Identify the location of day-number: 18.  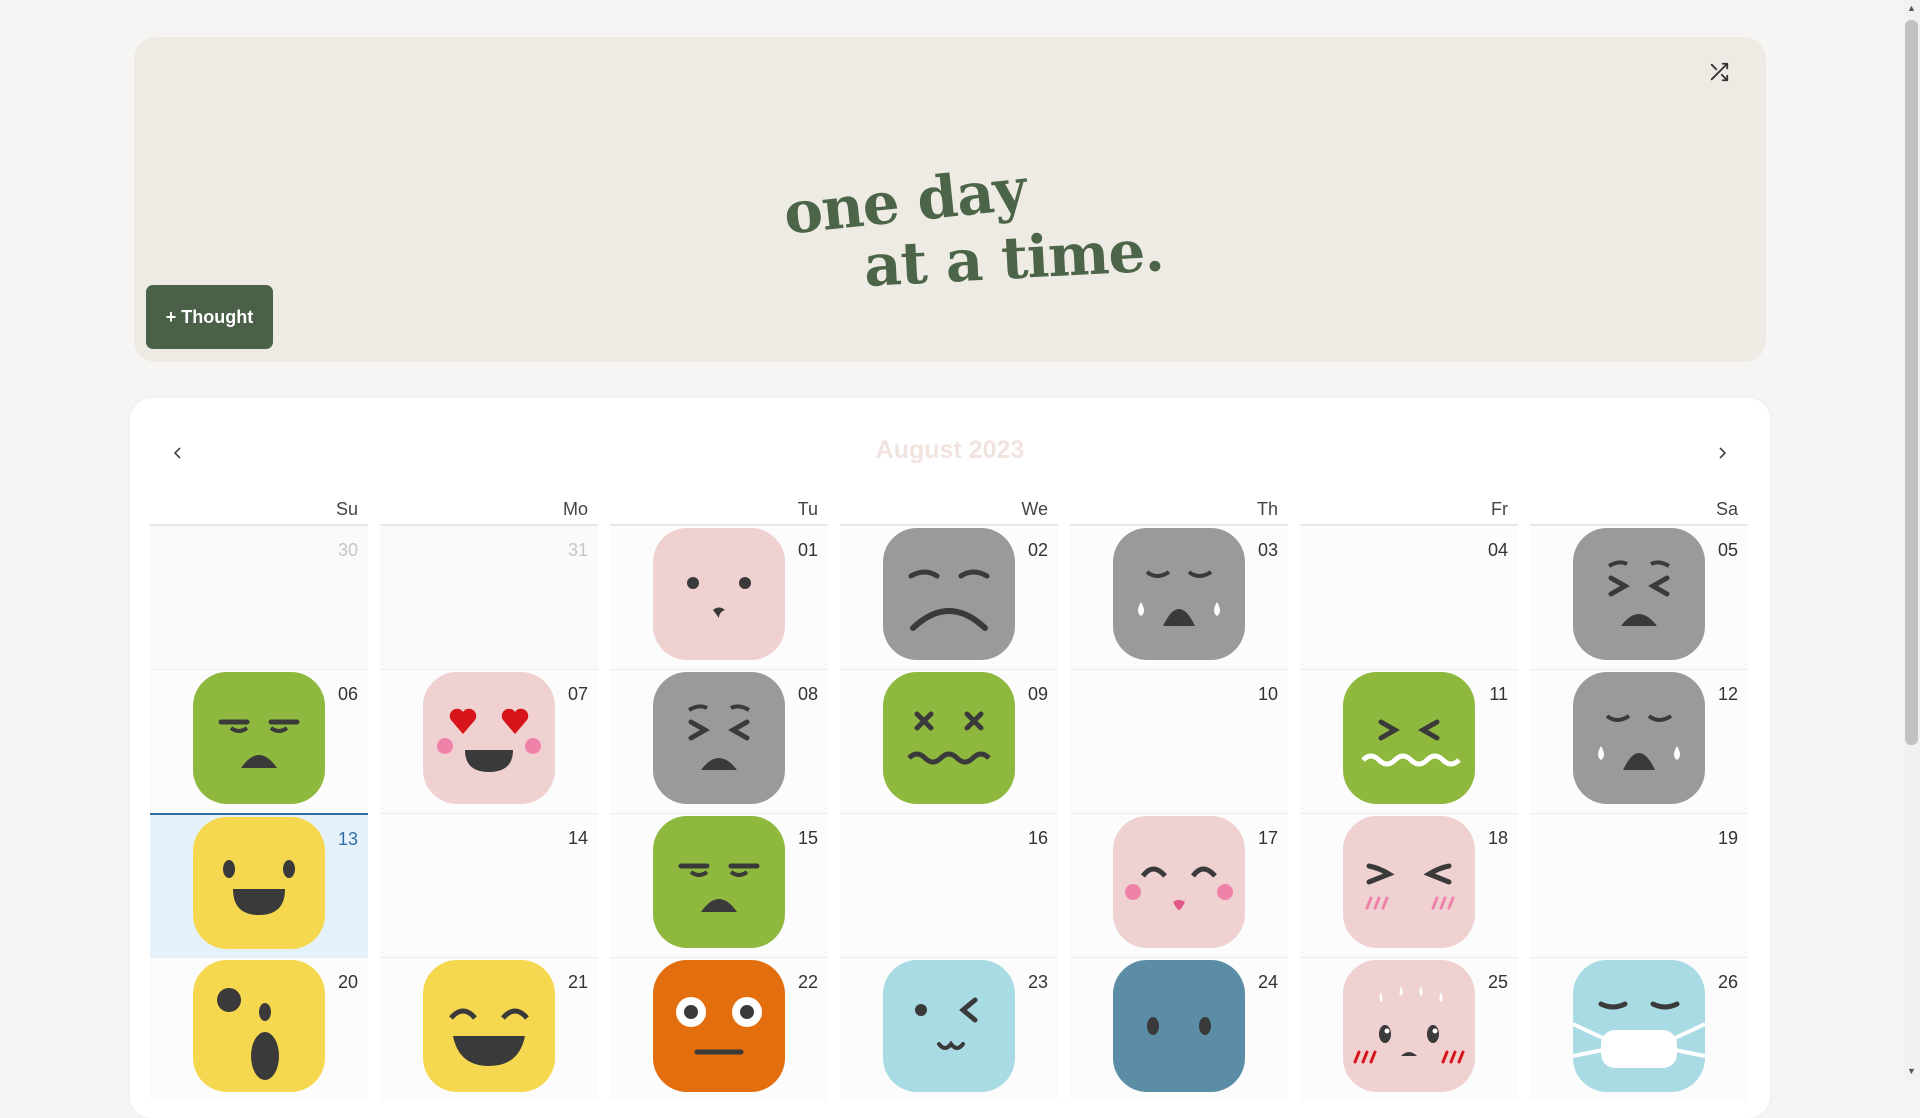
(1497, 838).